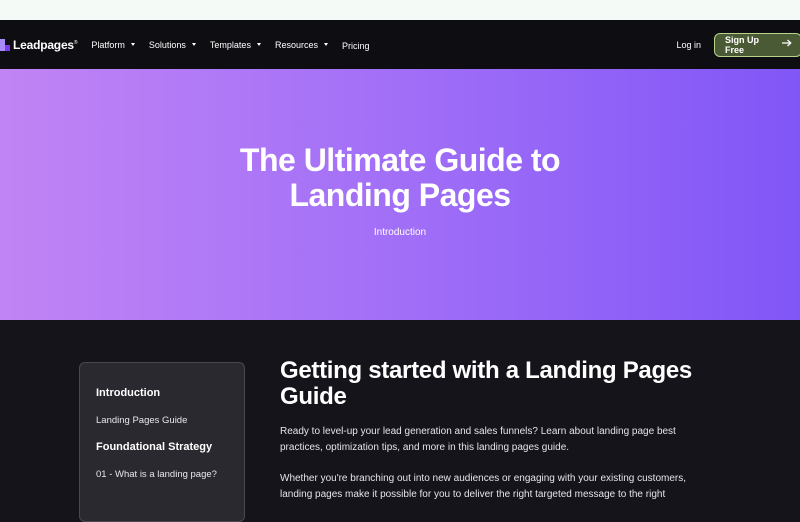 This screenshot has height=522, width=800. Describe the element at coordinates (356, 46) in the screenshot. I see `nav-item-pricing: Pricing` at that location.